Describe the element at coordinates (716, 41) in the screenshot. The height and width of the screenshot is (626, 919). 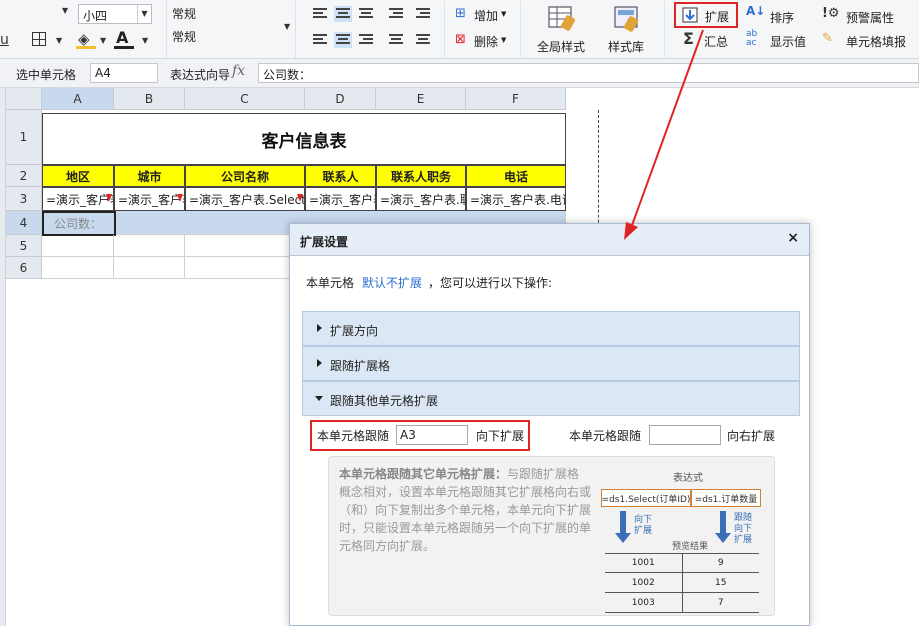
I see `summary-button: 汇总` at that location.